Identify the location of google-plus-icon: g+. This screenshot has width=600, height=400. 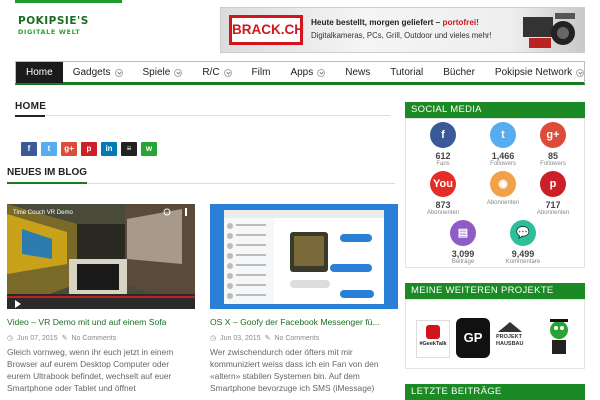
(553, 135).